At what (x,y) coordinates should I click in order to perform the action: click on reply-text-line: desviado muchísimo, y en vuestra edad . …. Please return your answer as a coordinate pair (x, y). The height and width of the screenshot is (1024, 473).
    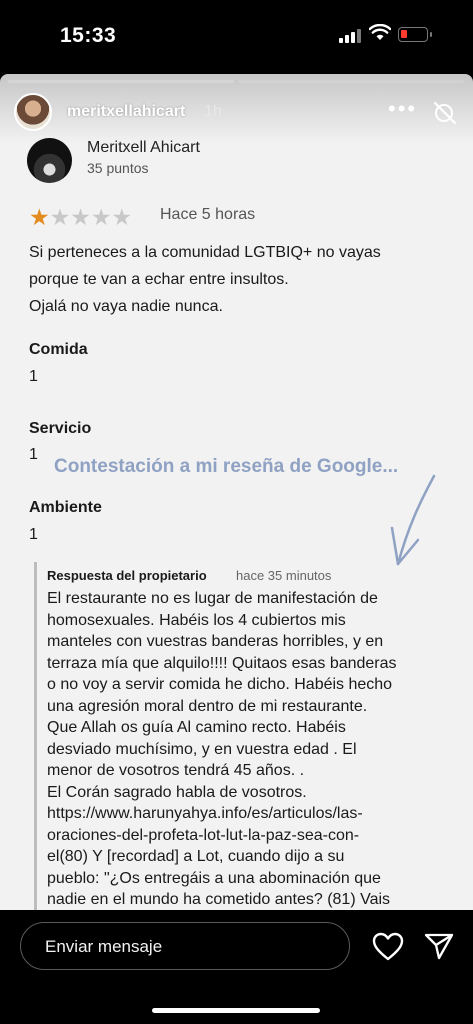
    Looking at the image, I should click on (202, 749).